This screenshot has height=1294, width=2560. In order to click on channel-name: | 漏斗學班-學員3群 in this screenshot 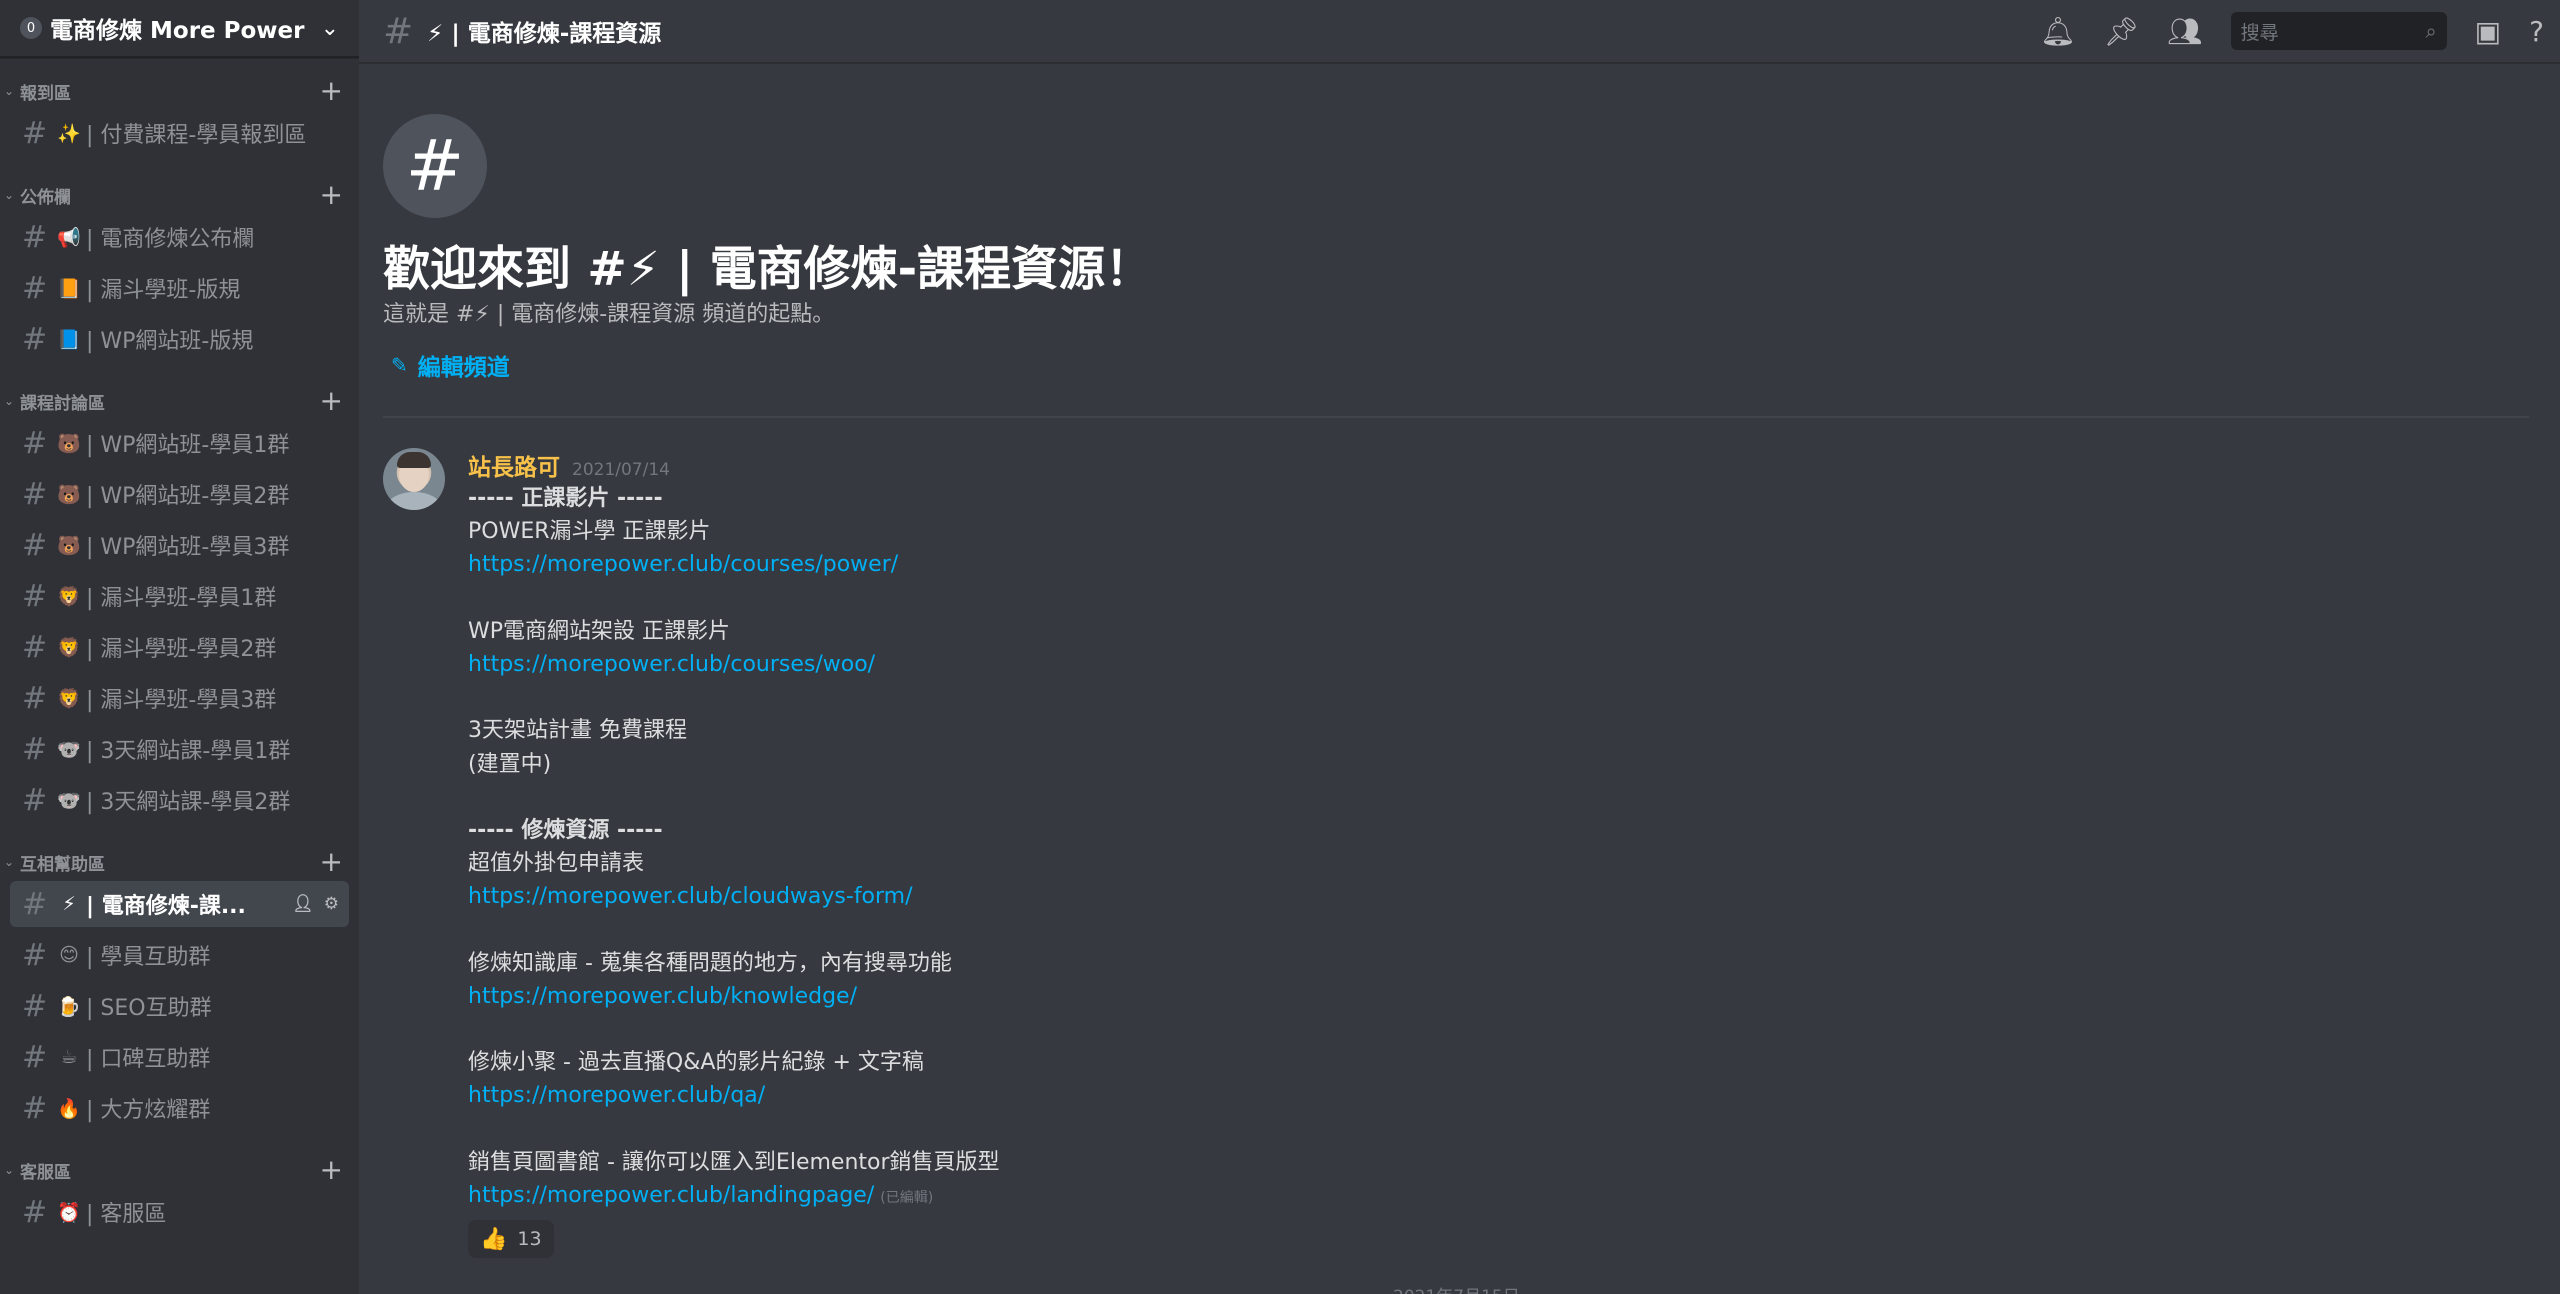, I will do `click(181, 700)`.